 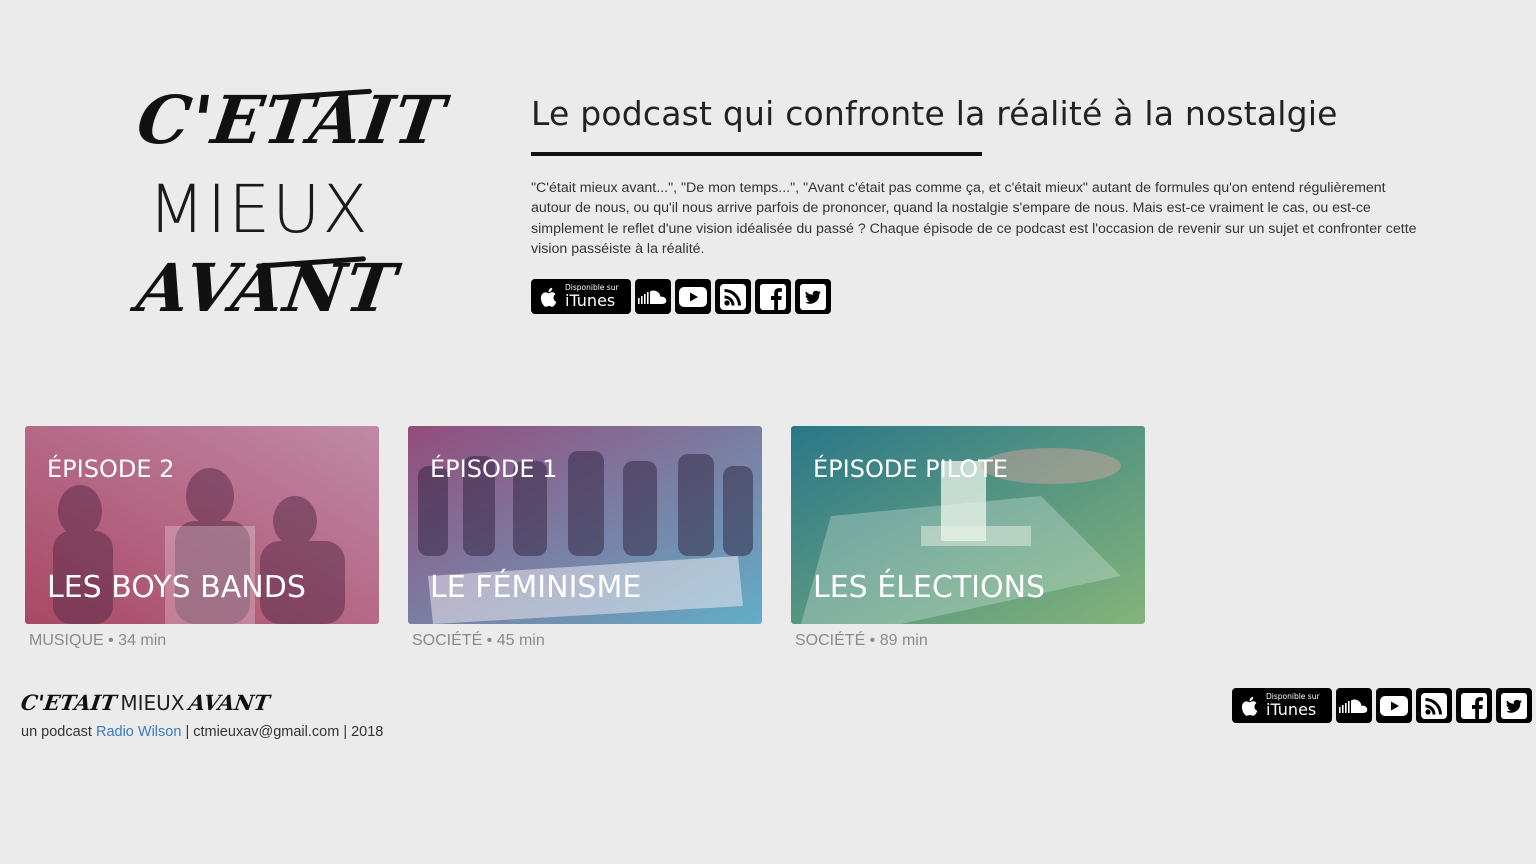 I want to click on episode-card-wrapper: ÉPISODE 1 LE FÉMINISME SOCIÉTÉ • 45 min, so click(x=585, y=538).